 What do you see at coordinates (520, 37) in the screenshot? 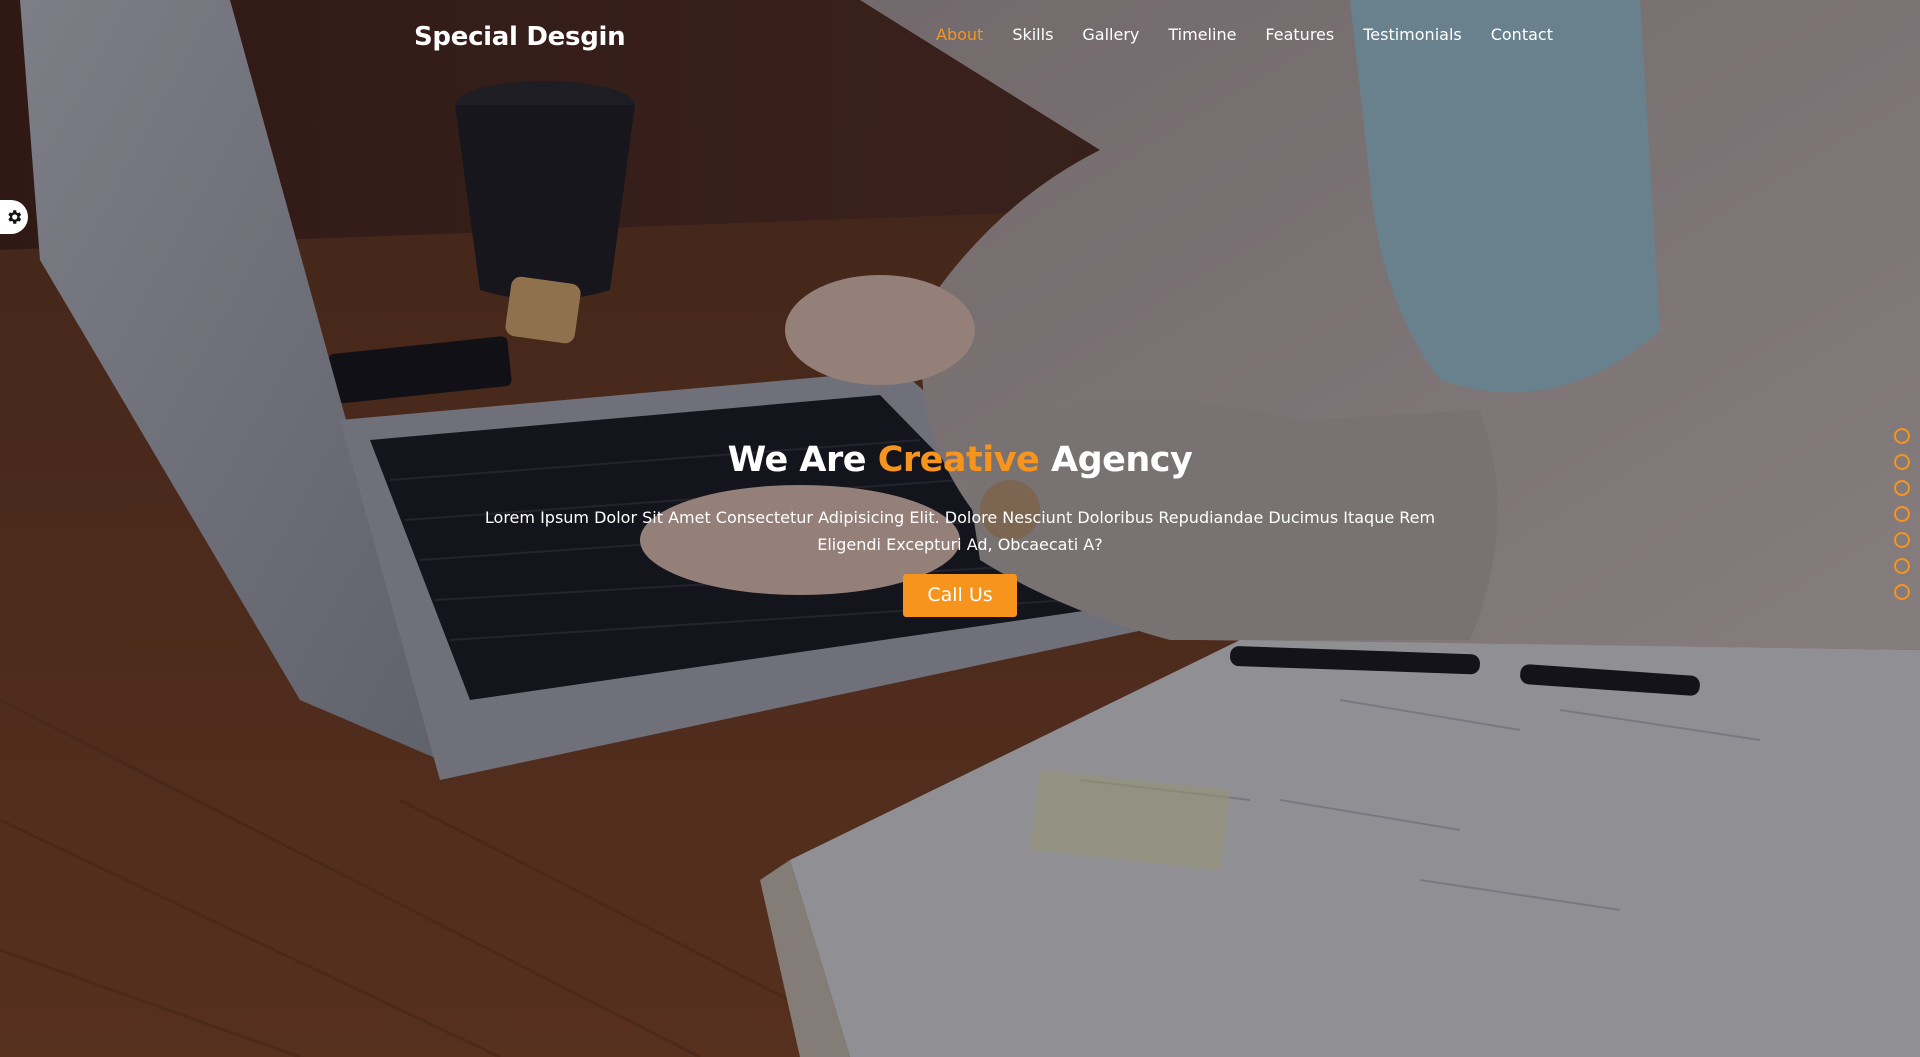
I see `site-logo: Special Desgin` at bounding box center [520, 37].